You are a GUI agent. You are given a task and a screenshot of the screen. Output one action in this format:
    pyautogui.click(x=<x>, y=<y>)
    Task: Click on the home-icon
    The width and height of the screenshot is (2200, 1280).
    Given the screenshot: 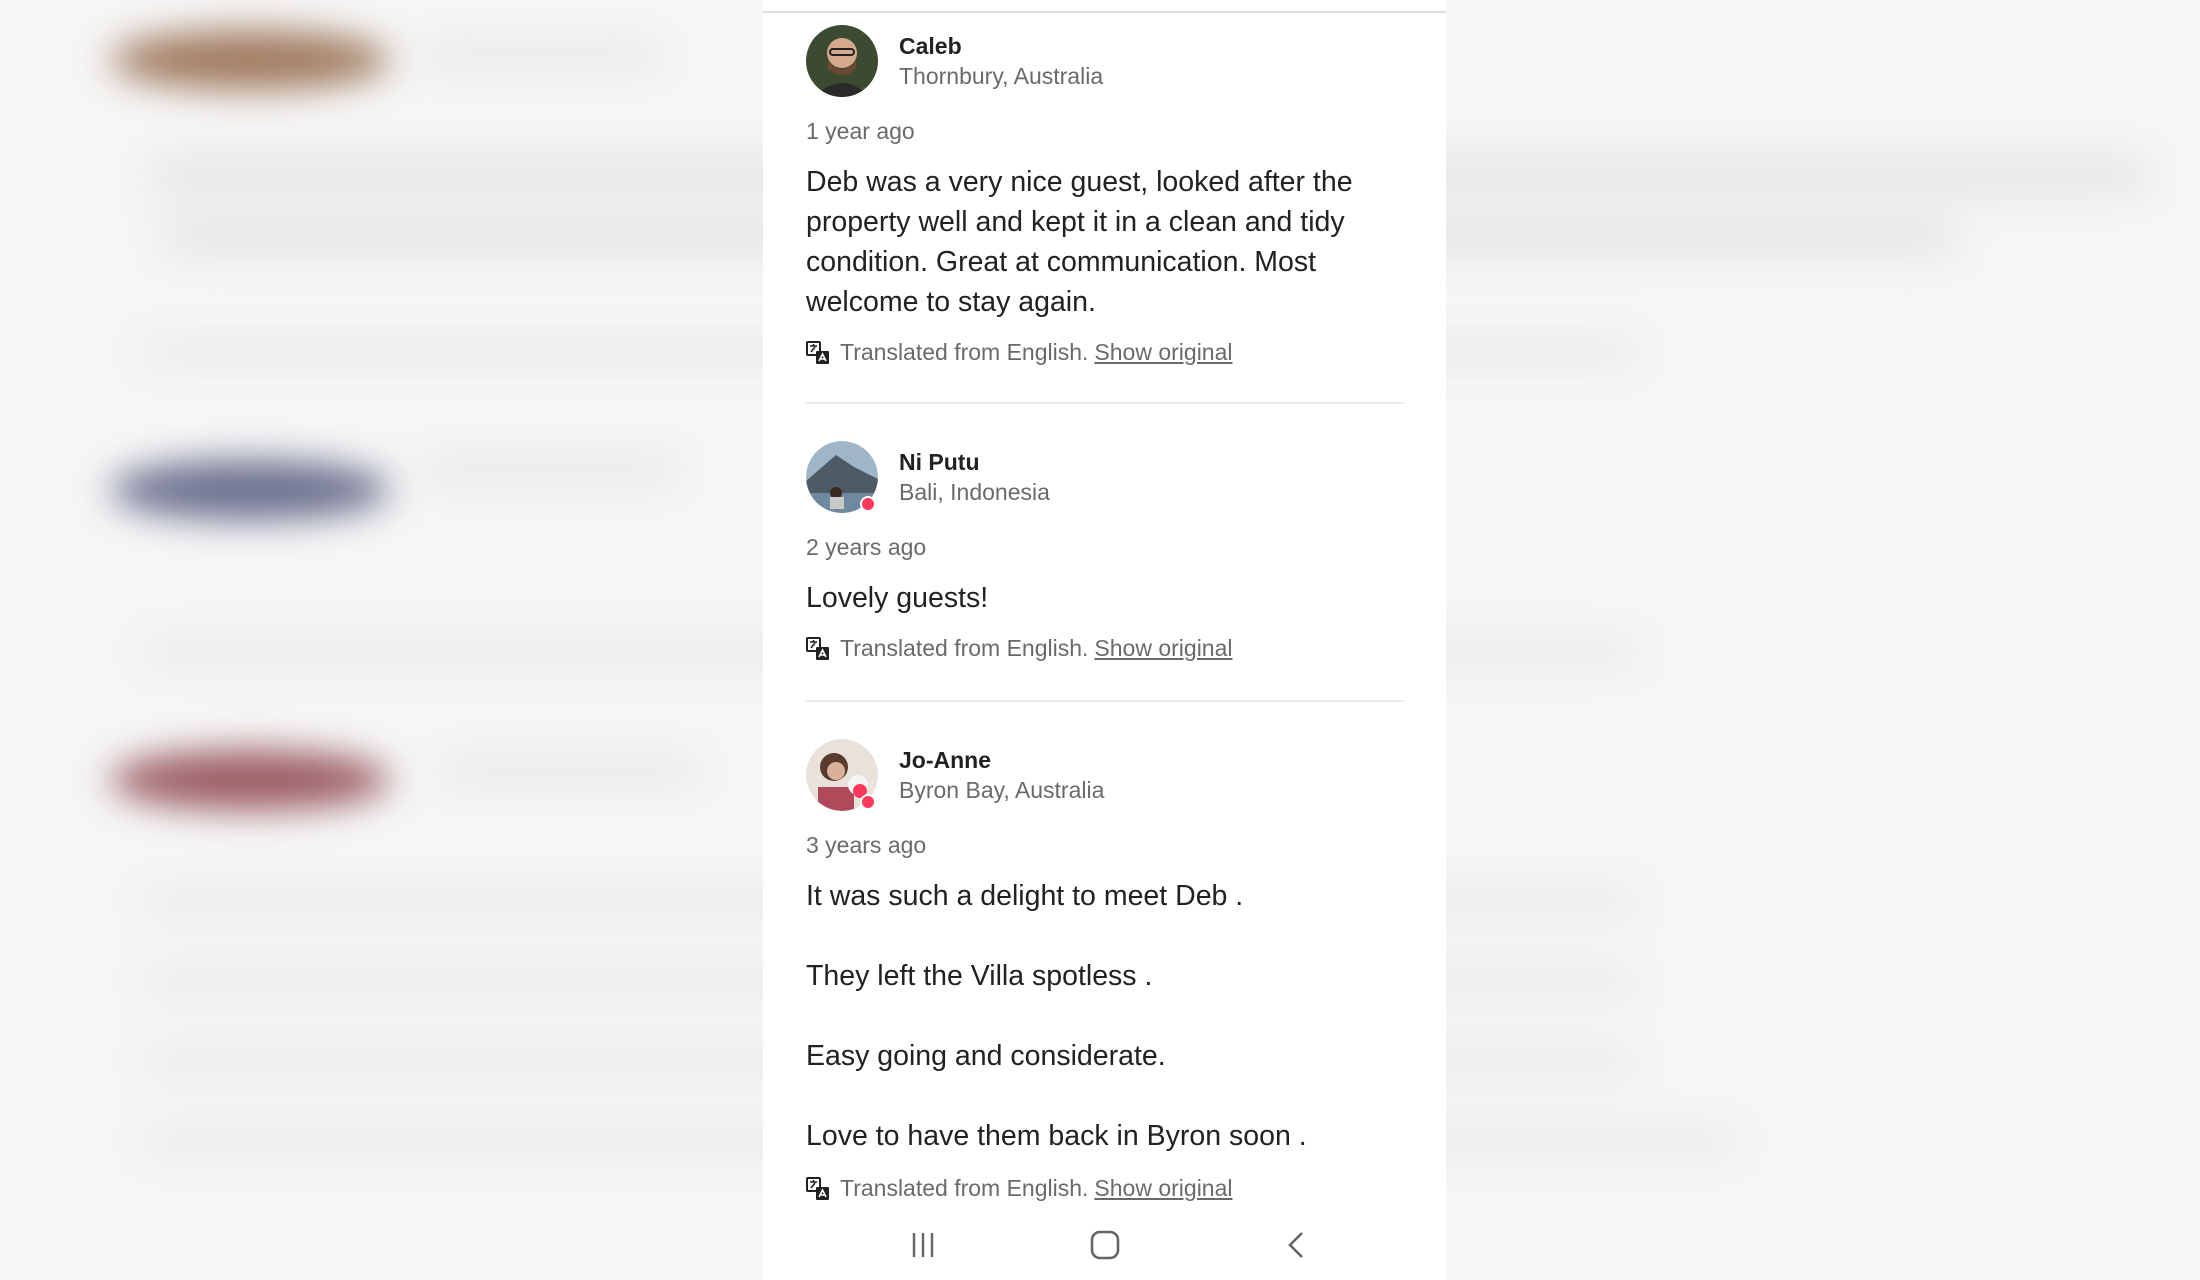 What is the action you would take?
    pyautogui.click(x=1105, y=1245)
    